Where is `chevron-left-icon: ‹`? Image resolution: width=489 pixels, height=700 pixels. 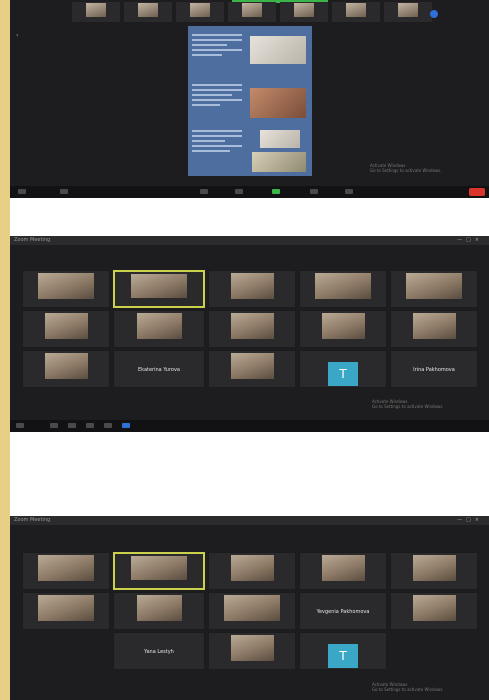
chevron-left-icon: ‹ is located at coordinates (17, 35).